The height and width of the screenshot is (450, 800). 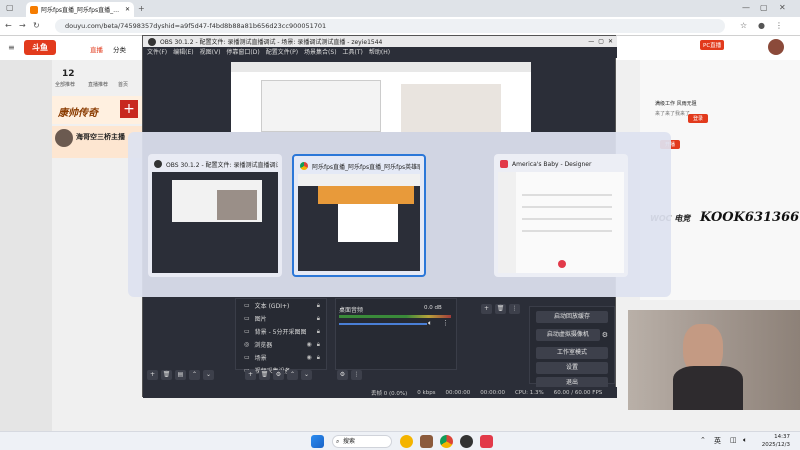 I want to click on game-banner: 康帅传奇 +, so click(x=97, y=110).